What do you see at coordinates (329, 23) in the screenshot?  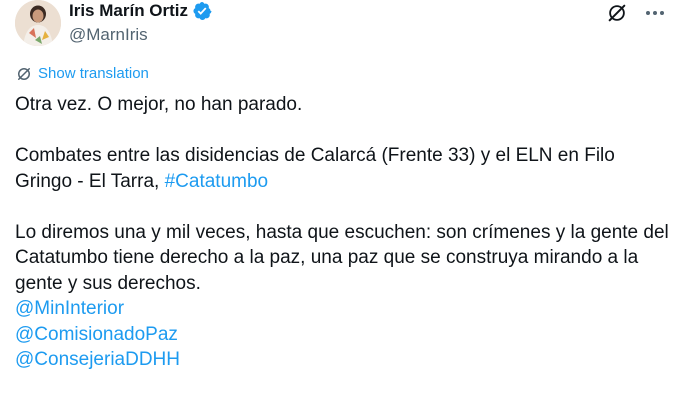 I see `author-block: Iris Marín Ortiz @MarnIris` at bounding box center [329, 23].